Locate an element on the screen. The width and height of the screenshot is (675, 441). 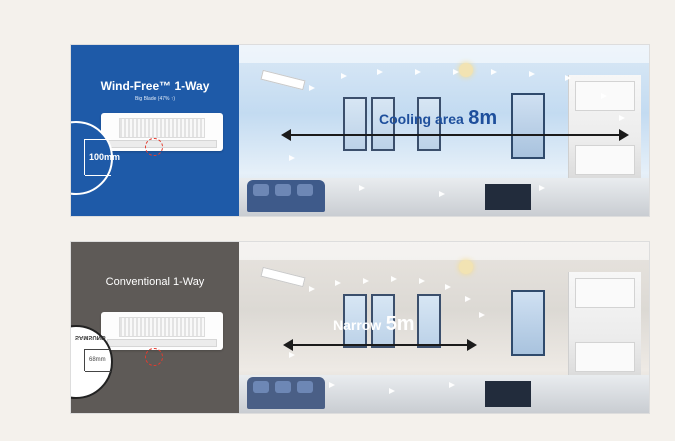
ac-blade is located at coordinates (162, 343).